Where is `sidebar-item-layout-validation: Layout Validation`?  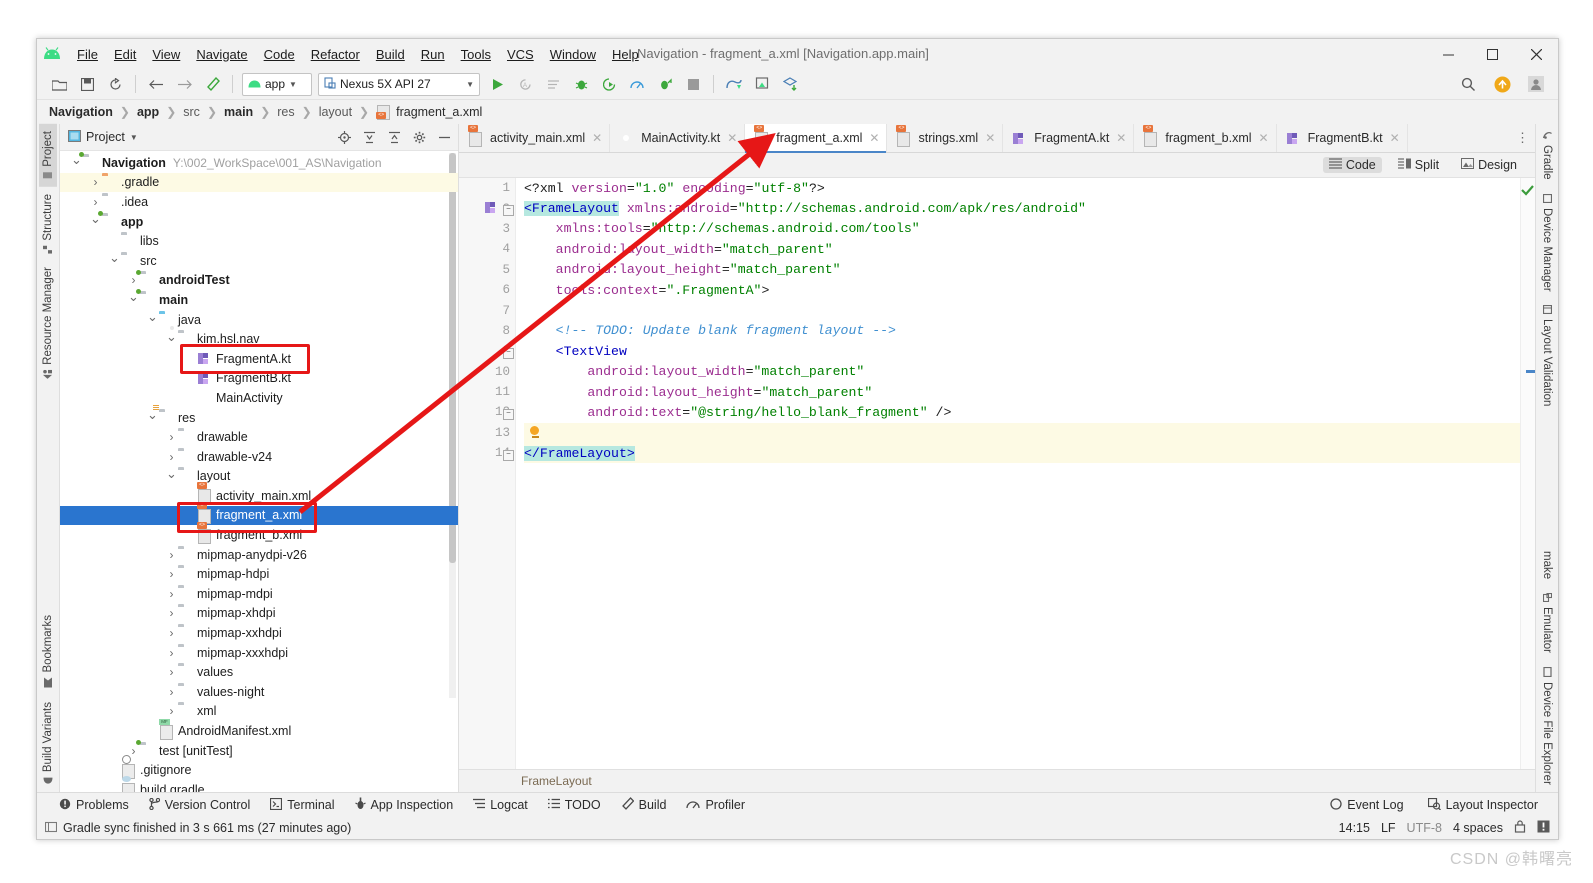 sidebar-item-layout-validation: Layout Validation is located at coordinates (1547, 355).